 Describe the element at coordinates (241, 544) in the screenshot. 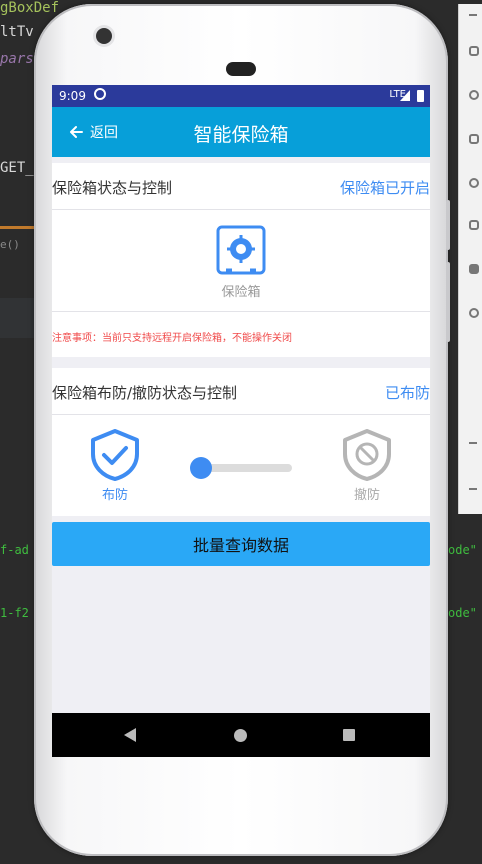

I see `batch-query-button: 批量查询数据` at that location.